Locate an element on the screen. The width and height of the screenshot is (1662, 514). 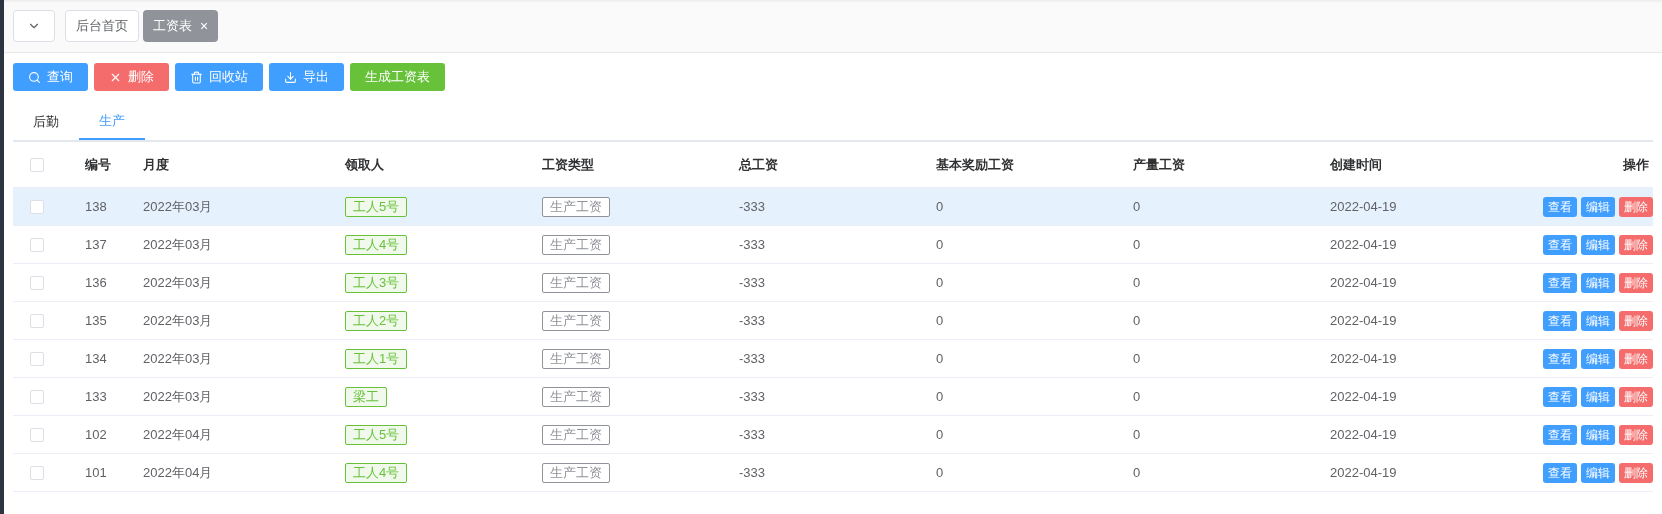
toolbar-button: 生成工资表 is located at coordinates (397, 77).